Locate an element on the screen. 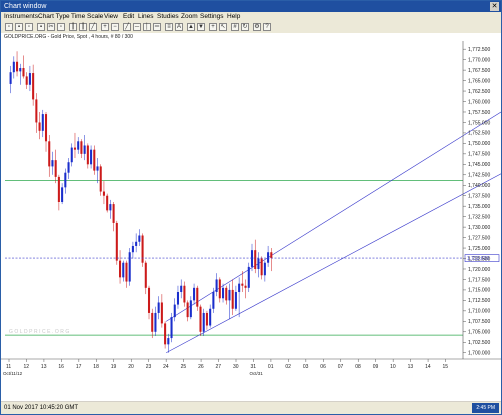 The width and height of the screenshot is (502, 415). menu-lines: Lines is located at coordinates (146, 17).